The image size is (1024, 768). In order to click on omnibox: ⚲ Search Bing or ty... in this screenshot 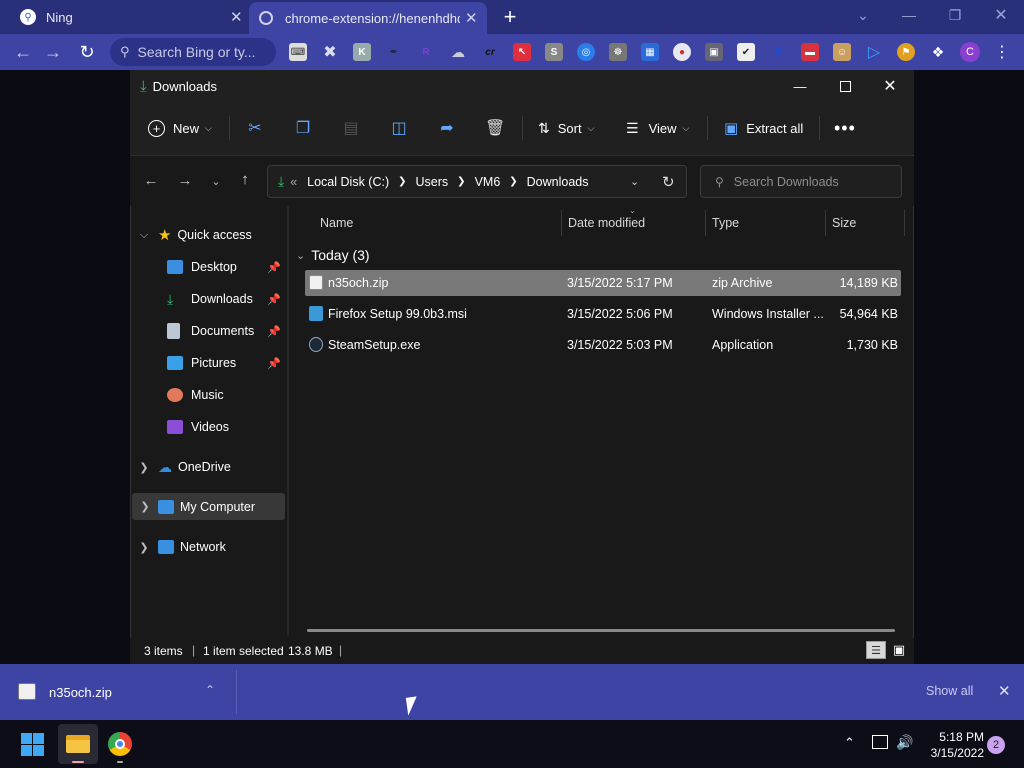, I will do `click(193, 52)`.